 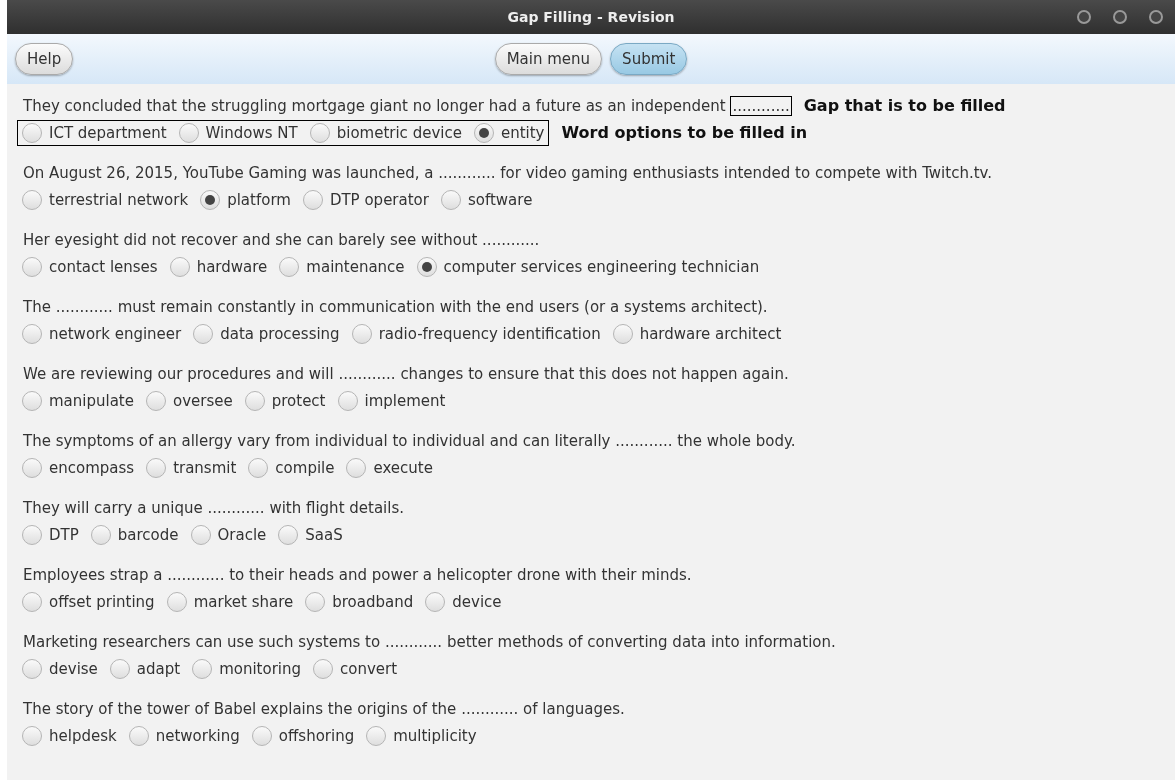 What do you see at coordinates (522, 132) in the screenshot?
I see `option-label: entity` at bounding box center [522, 132].